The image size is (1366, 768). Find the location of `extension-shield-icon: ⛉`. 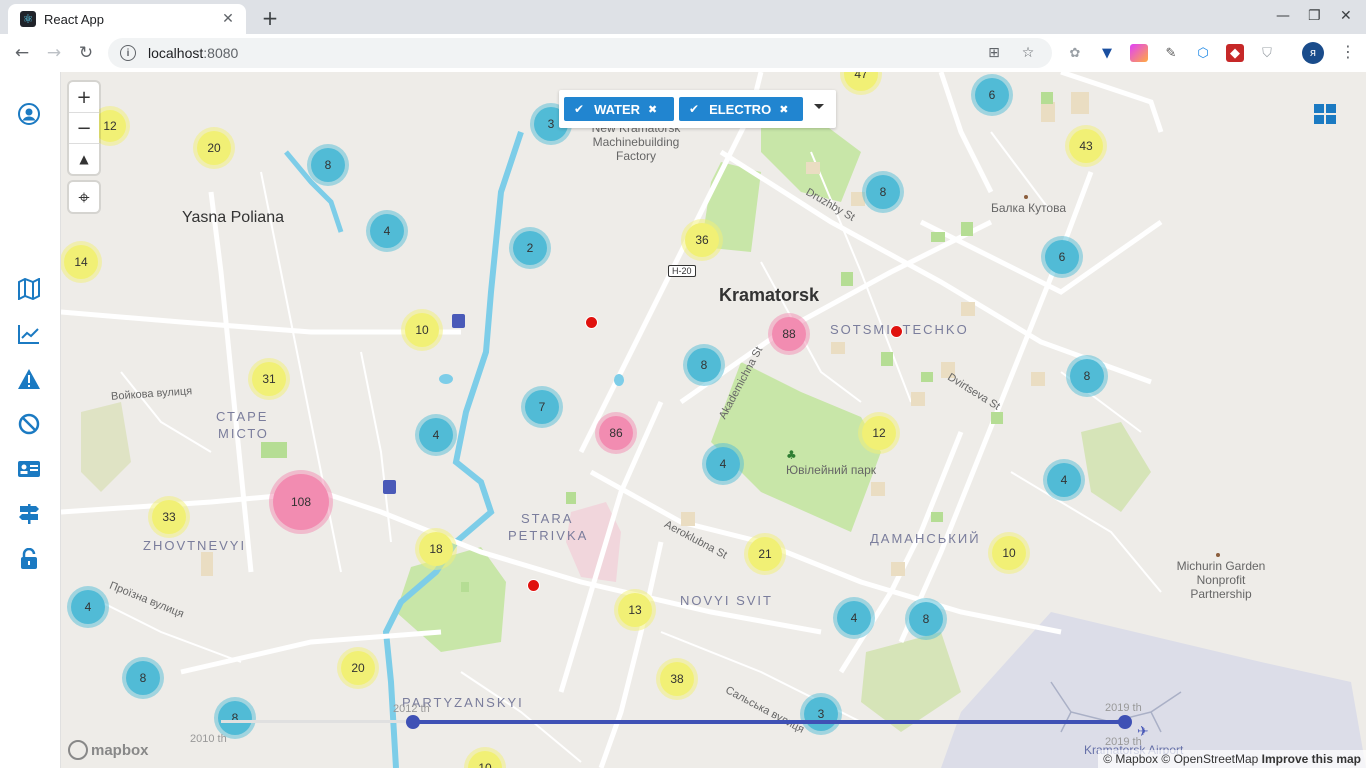

extension-shield-icon: ⛉ is located at coordinates (1267, 53).